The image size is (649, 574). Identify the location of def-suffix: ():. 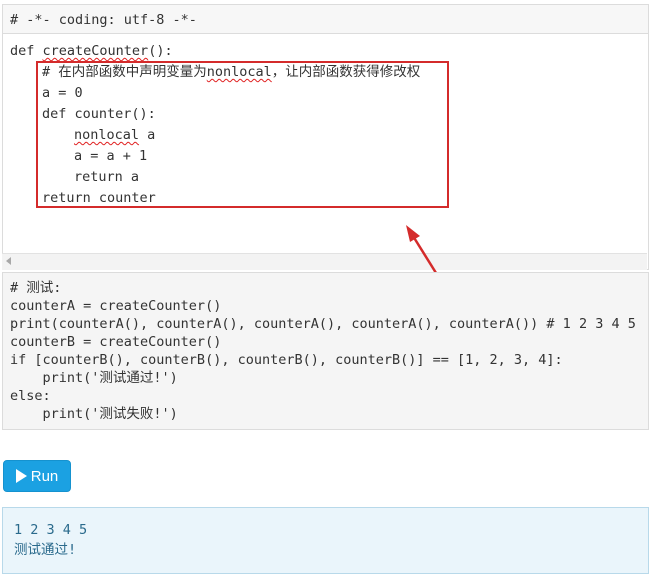
(160, 51).